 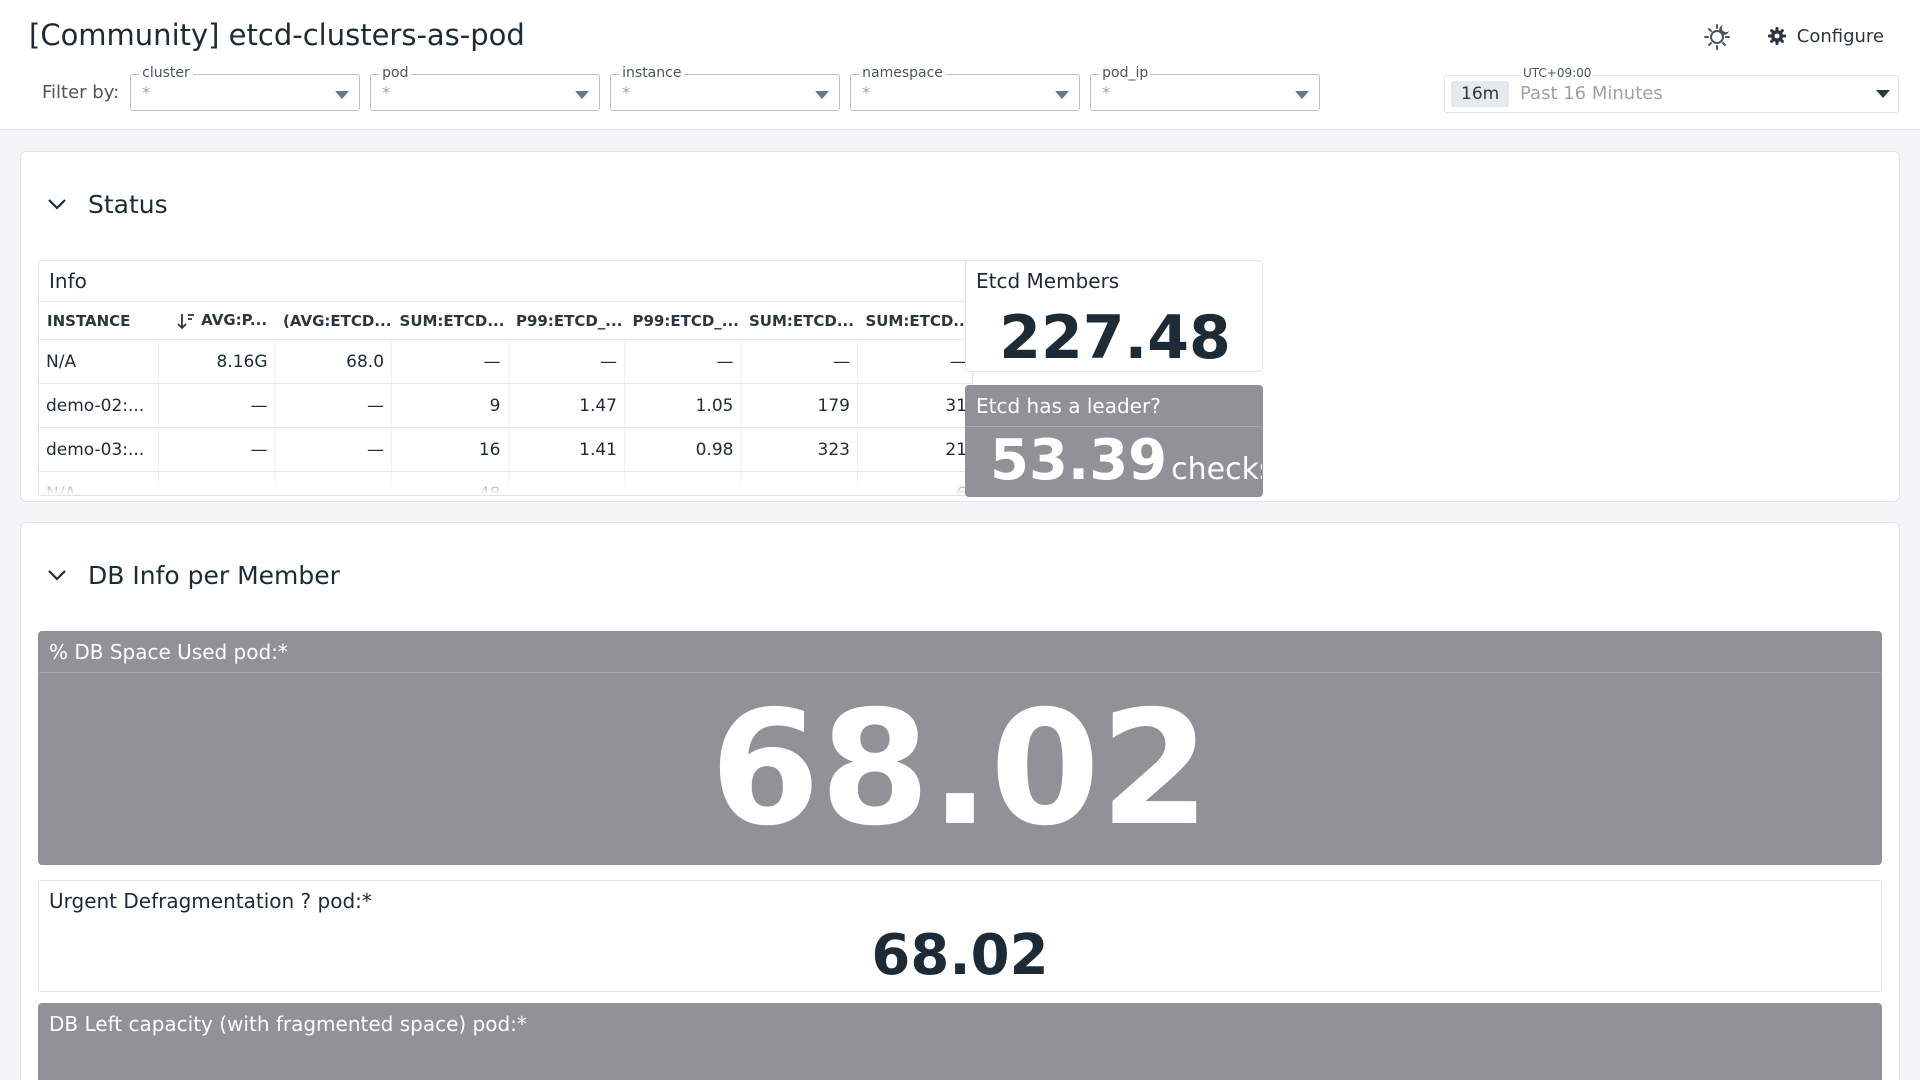 I want to click on time-range-badge: 16m, so click(x=1480, y=94).